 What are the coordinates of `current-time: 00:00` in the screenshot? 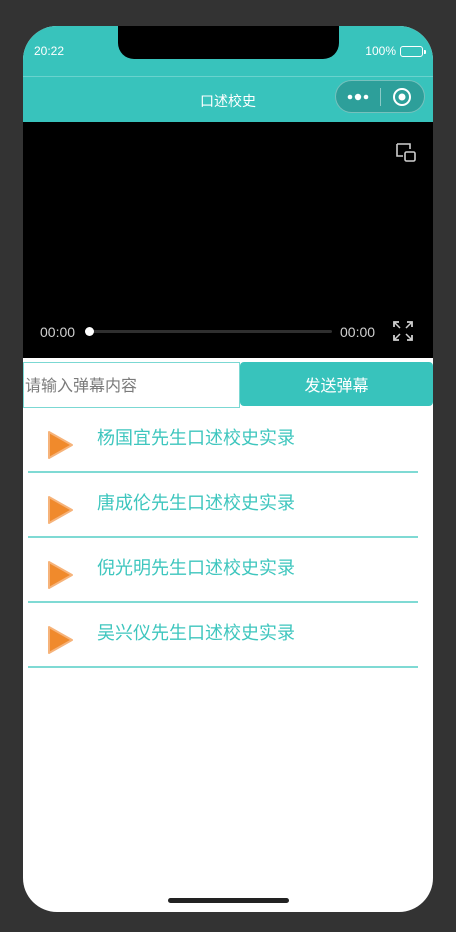 It's located at (58, 332).